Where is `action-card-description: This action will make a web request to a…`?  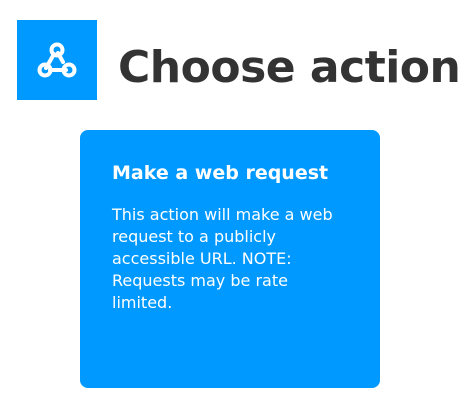 action-card-description: This action will make a web request to a… is located at coordinates (222, 258).